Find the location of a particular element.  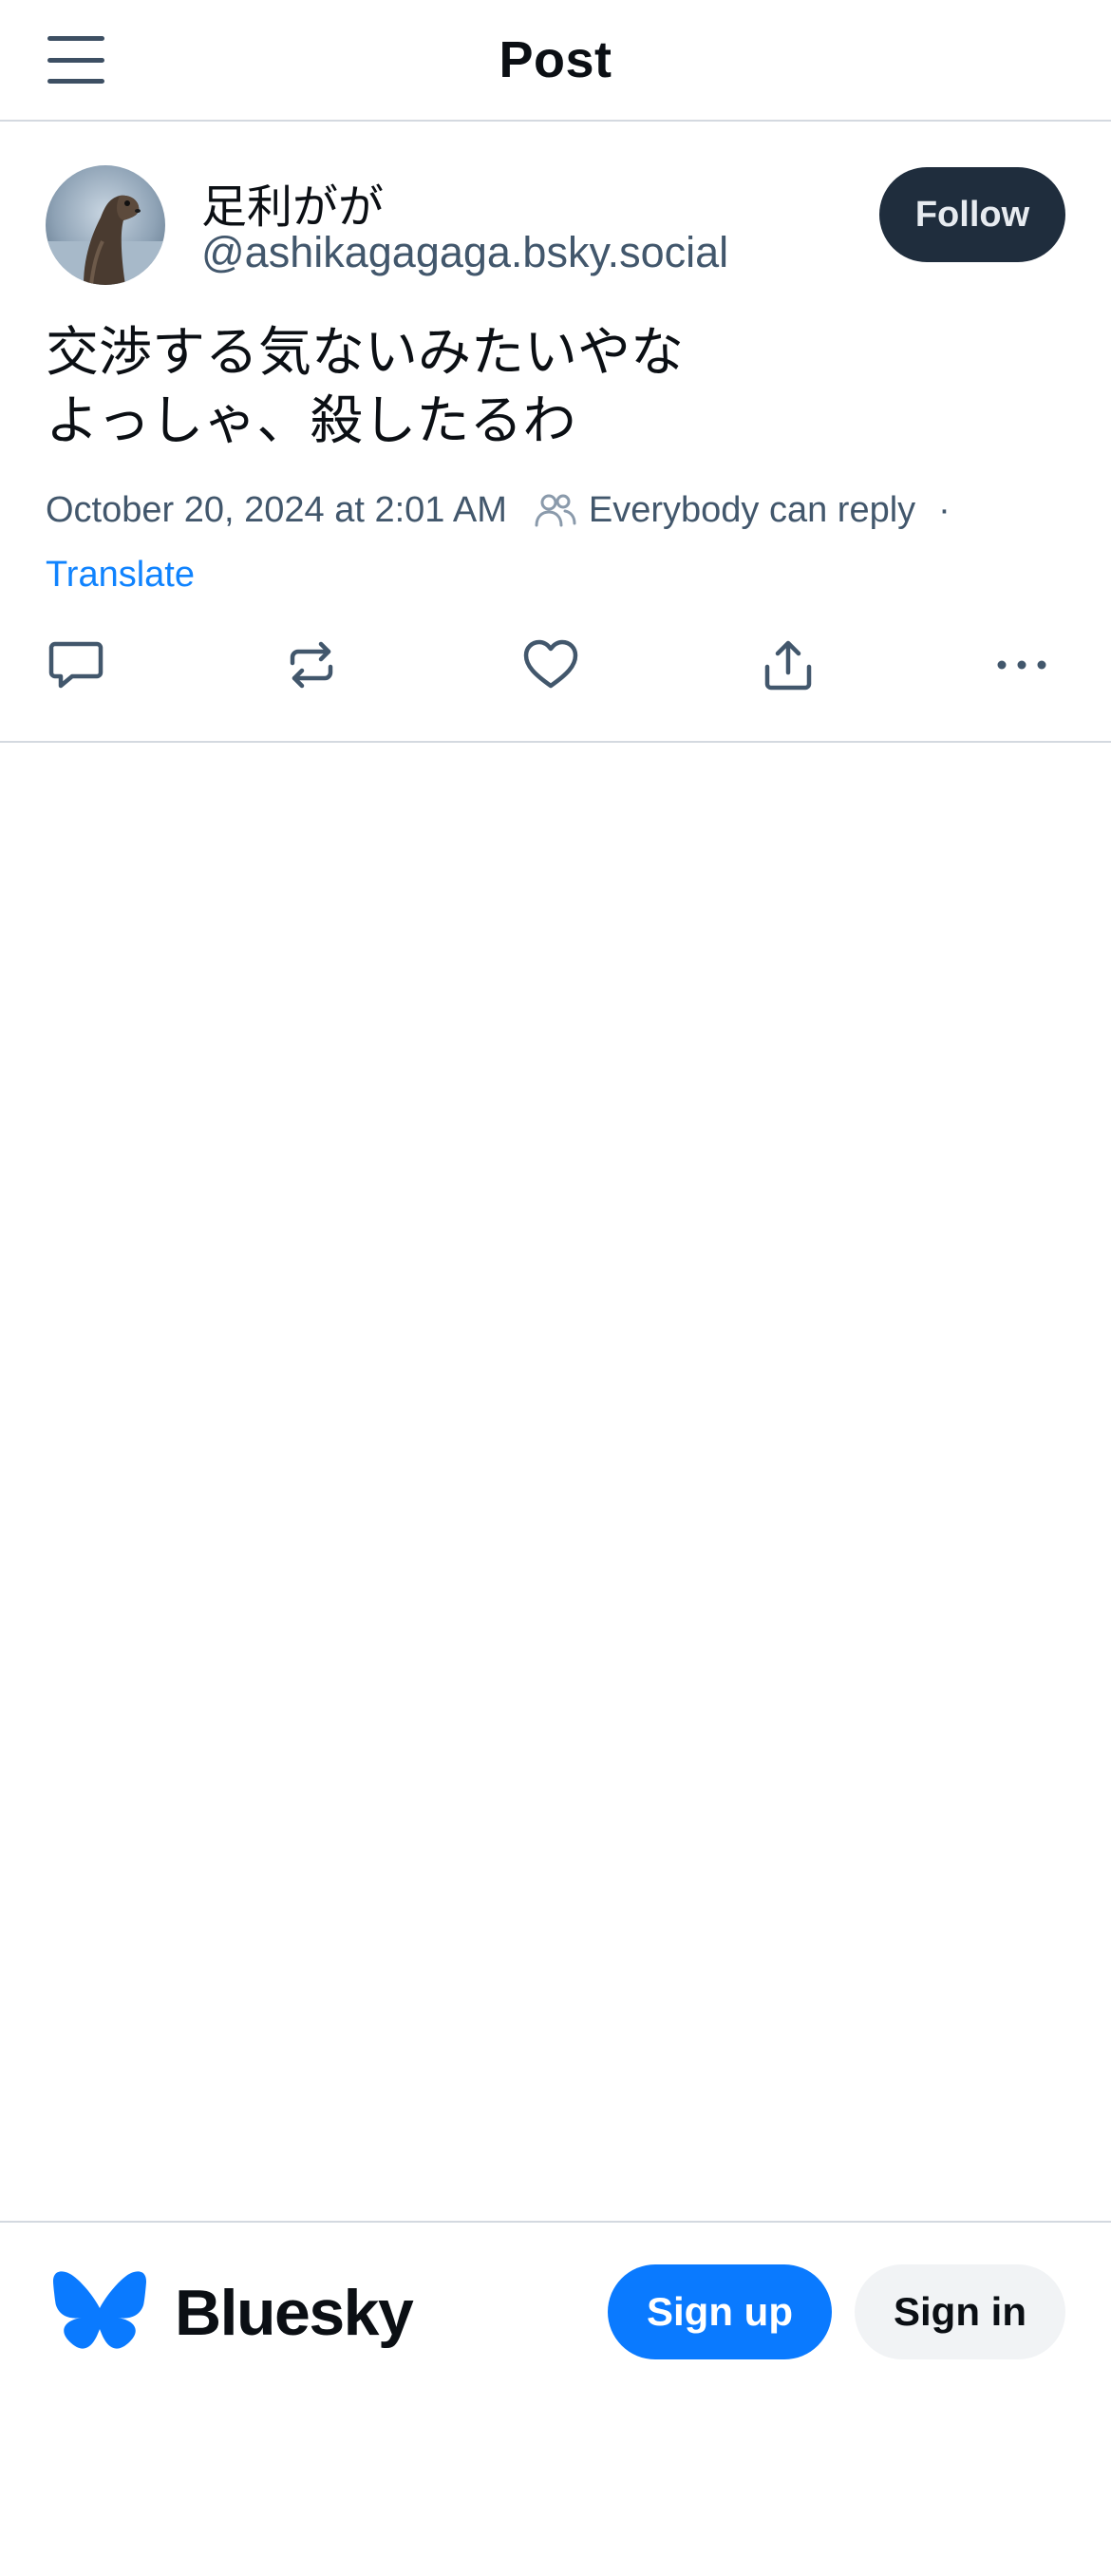

like-button is located at coordinates (550, 665).